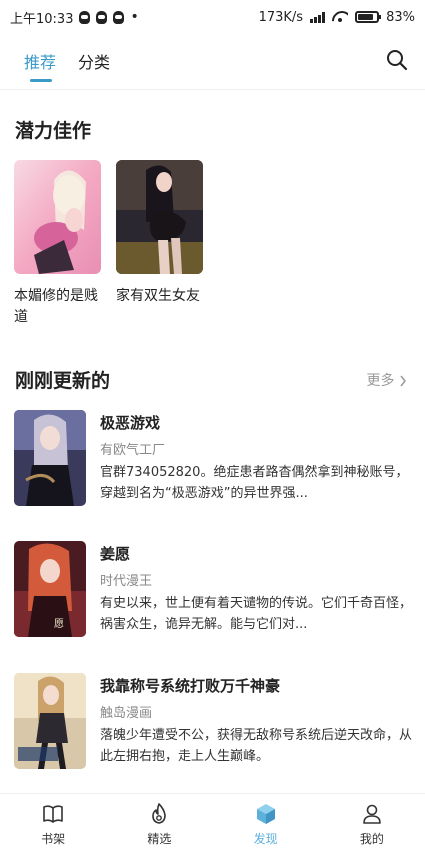 The height and width of the screenshot is (853, 425). I want to click on bottom-nav: 书架 精选 发现 我的, so click(212, 823).